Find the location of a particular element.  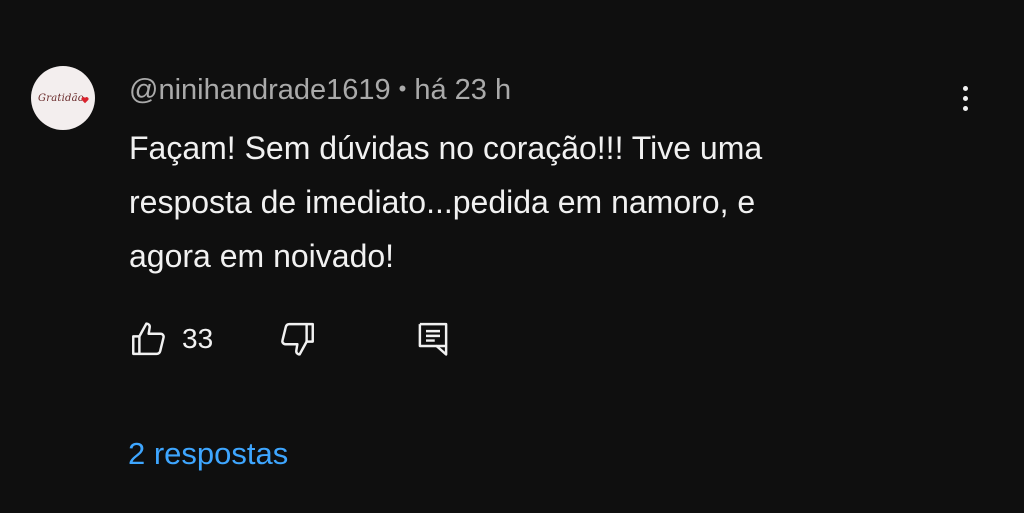

like-count: 33 is located at coordinates (198, 338).